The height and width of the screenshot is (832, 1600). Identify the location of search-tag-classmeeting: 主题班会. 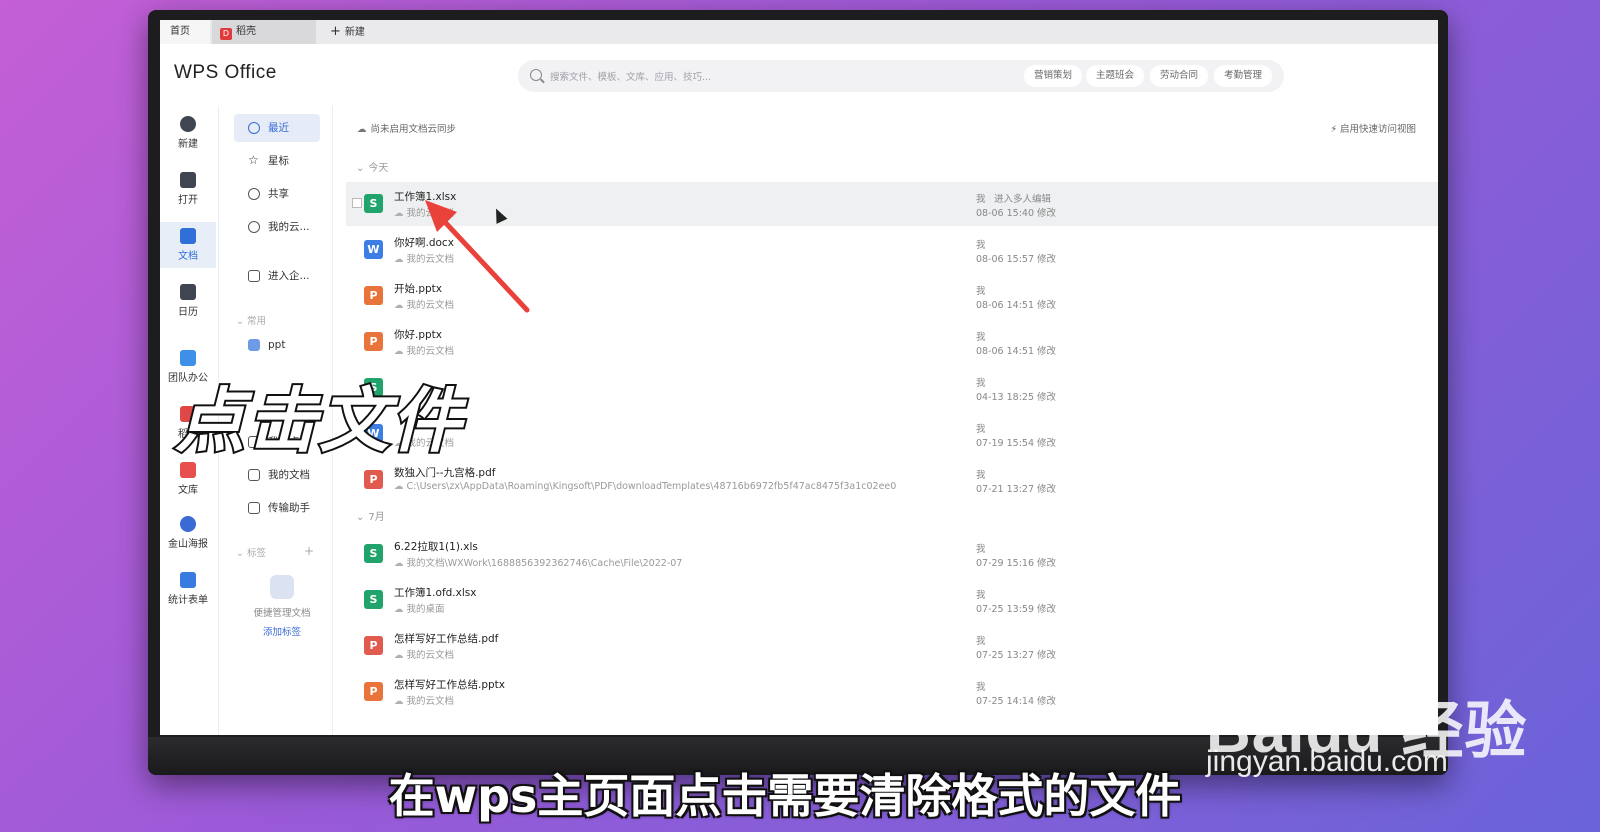
(1115, 76).